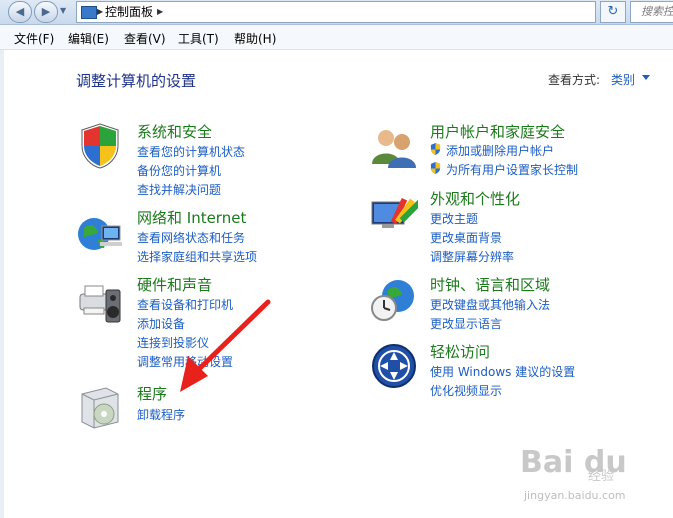  What do you see at coordinates (575, 495) in the screenshot?
I see `watermark-url: jingyan.baidu.com` at bounding box center [575, 495].